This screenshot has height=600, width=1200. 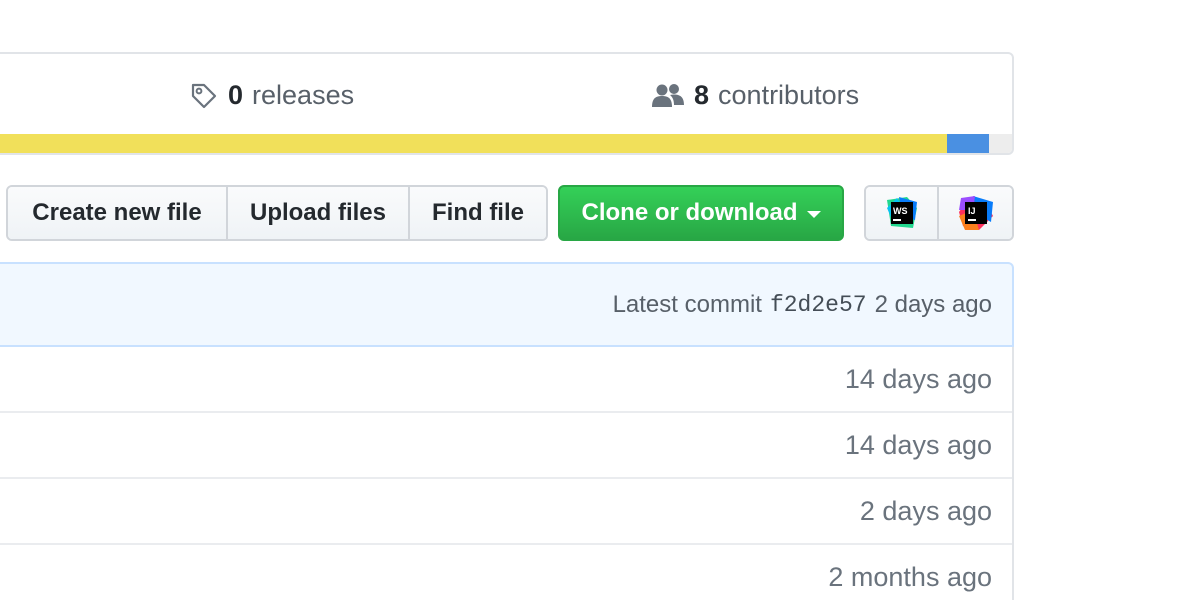 I want to click on latest-commit-bar: Latest commit f2d2e57 2 days ago, so click(x=507, y=304).